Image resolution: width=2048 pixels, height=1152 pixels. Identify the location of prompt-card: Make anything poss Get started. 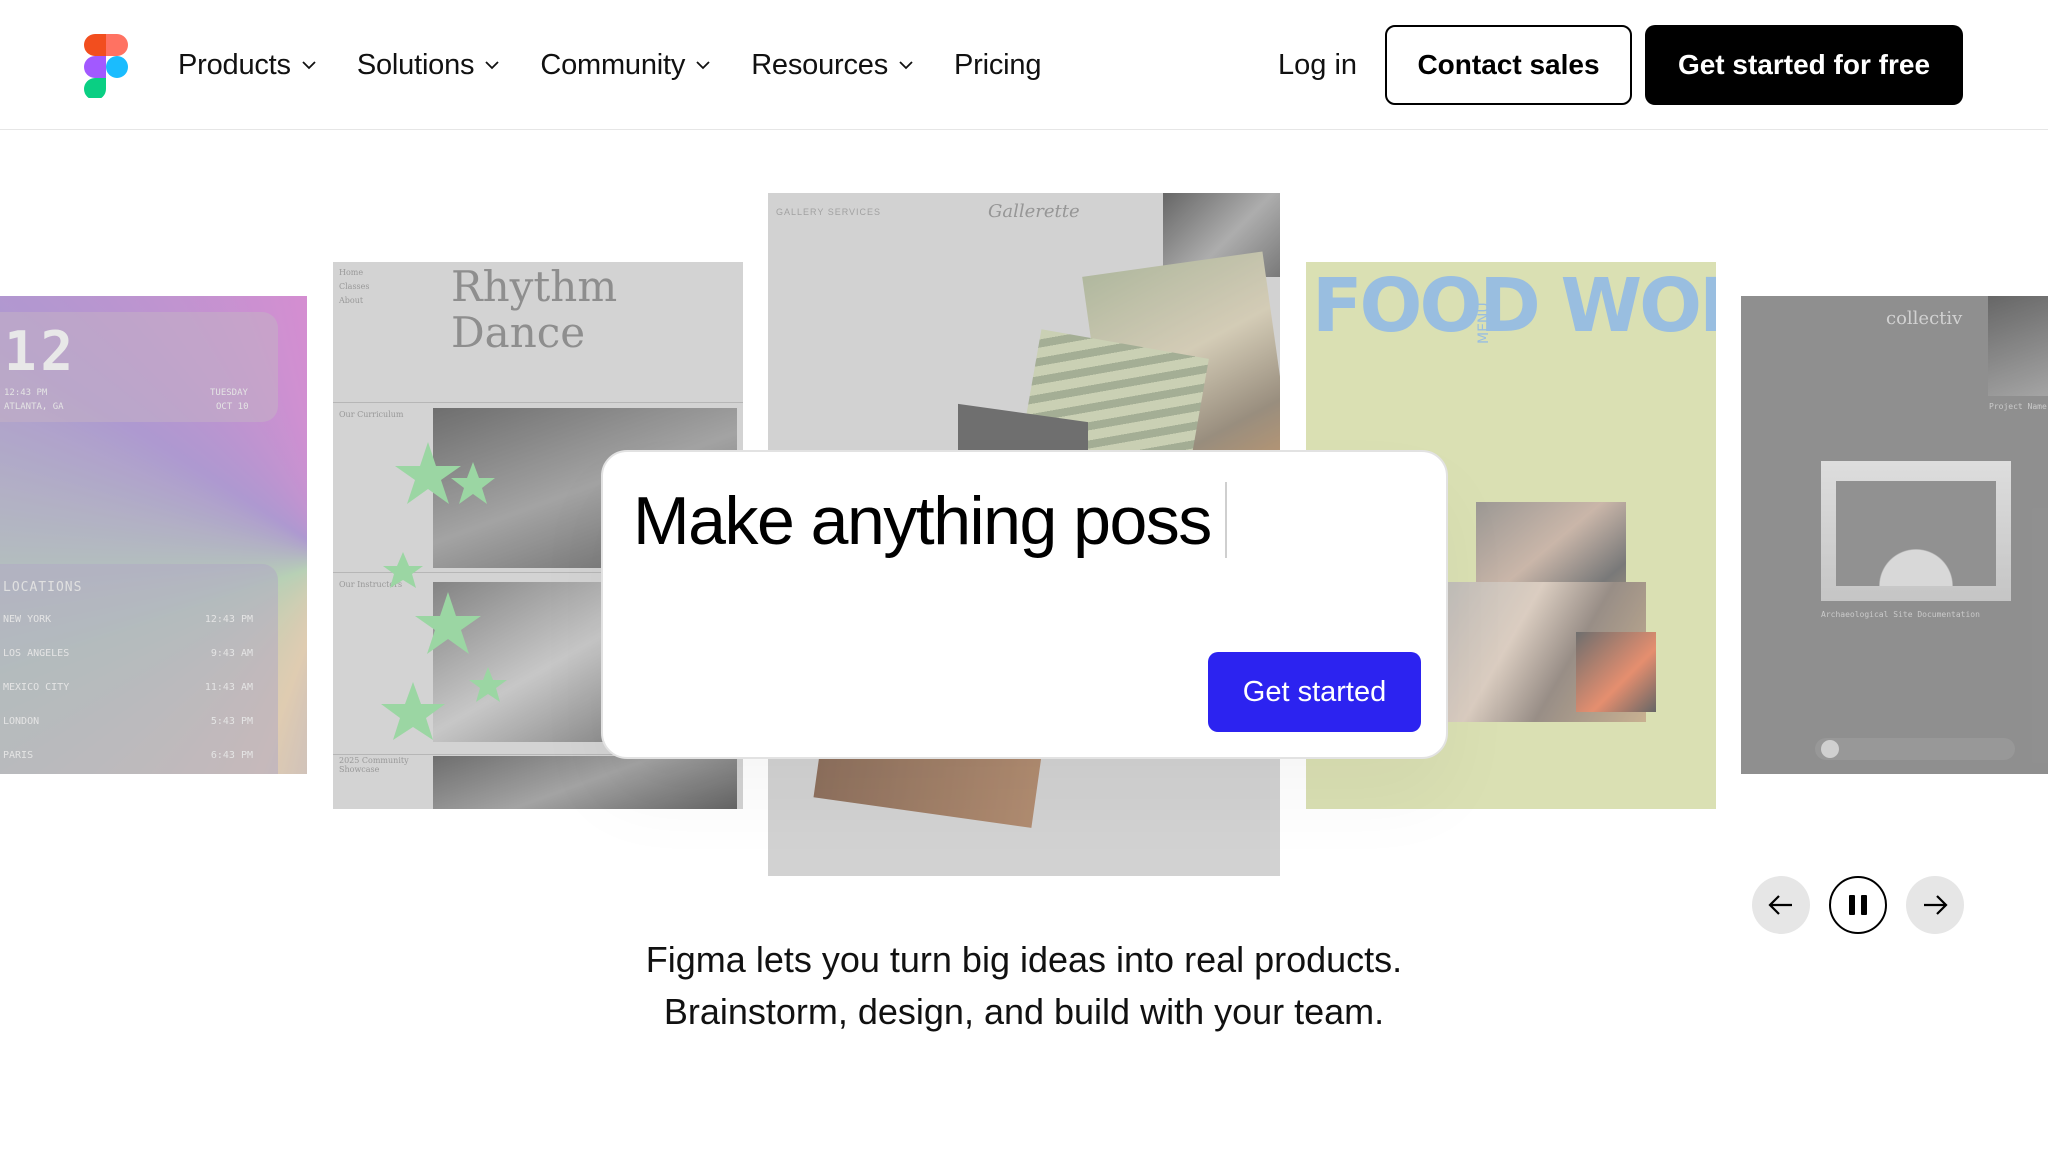
(1024, 604).